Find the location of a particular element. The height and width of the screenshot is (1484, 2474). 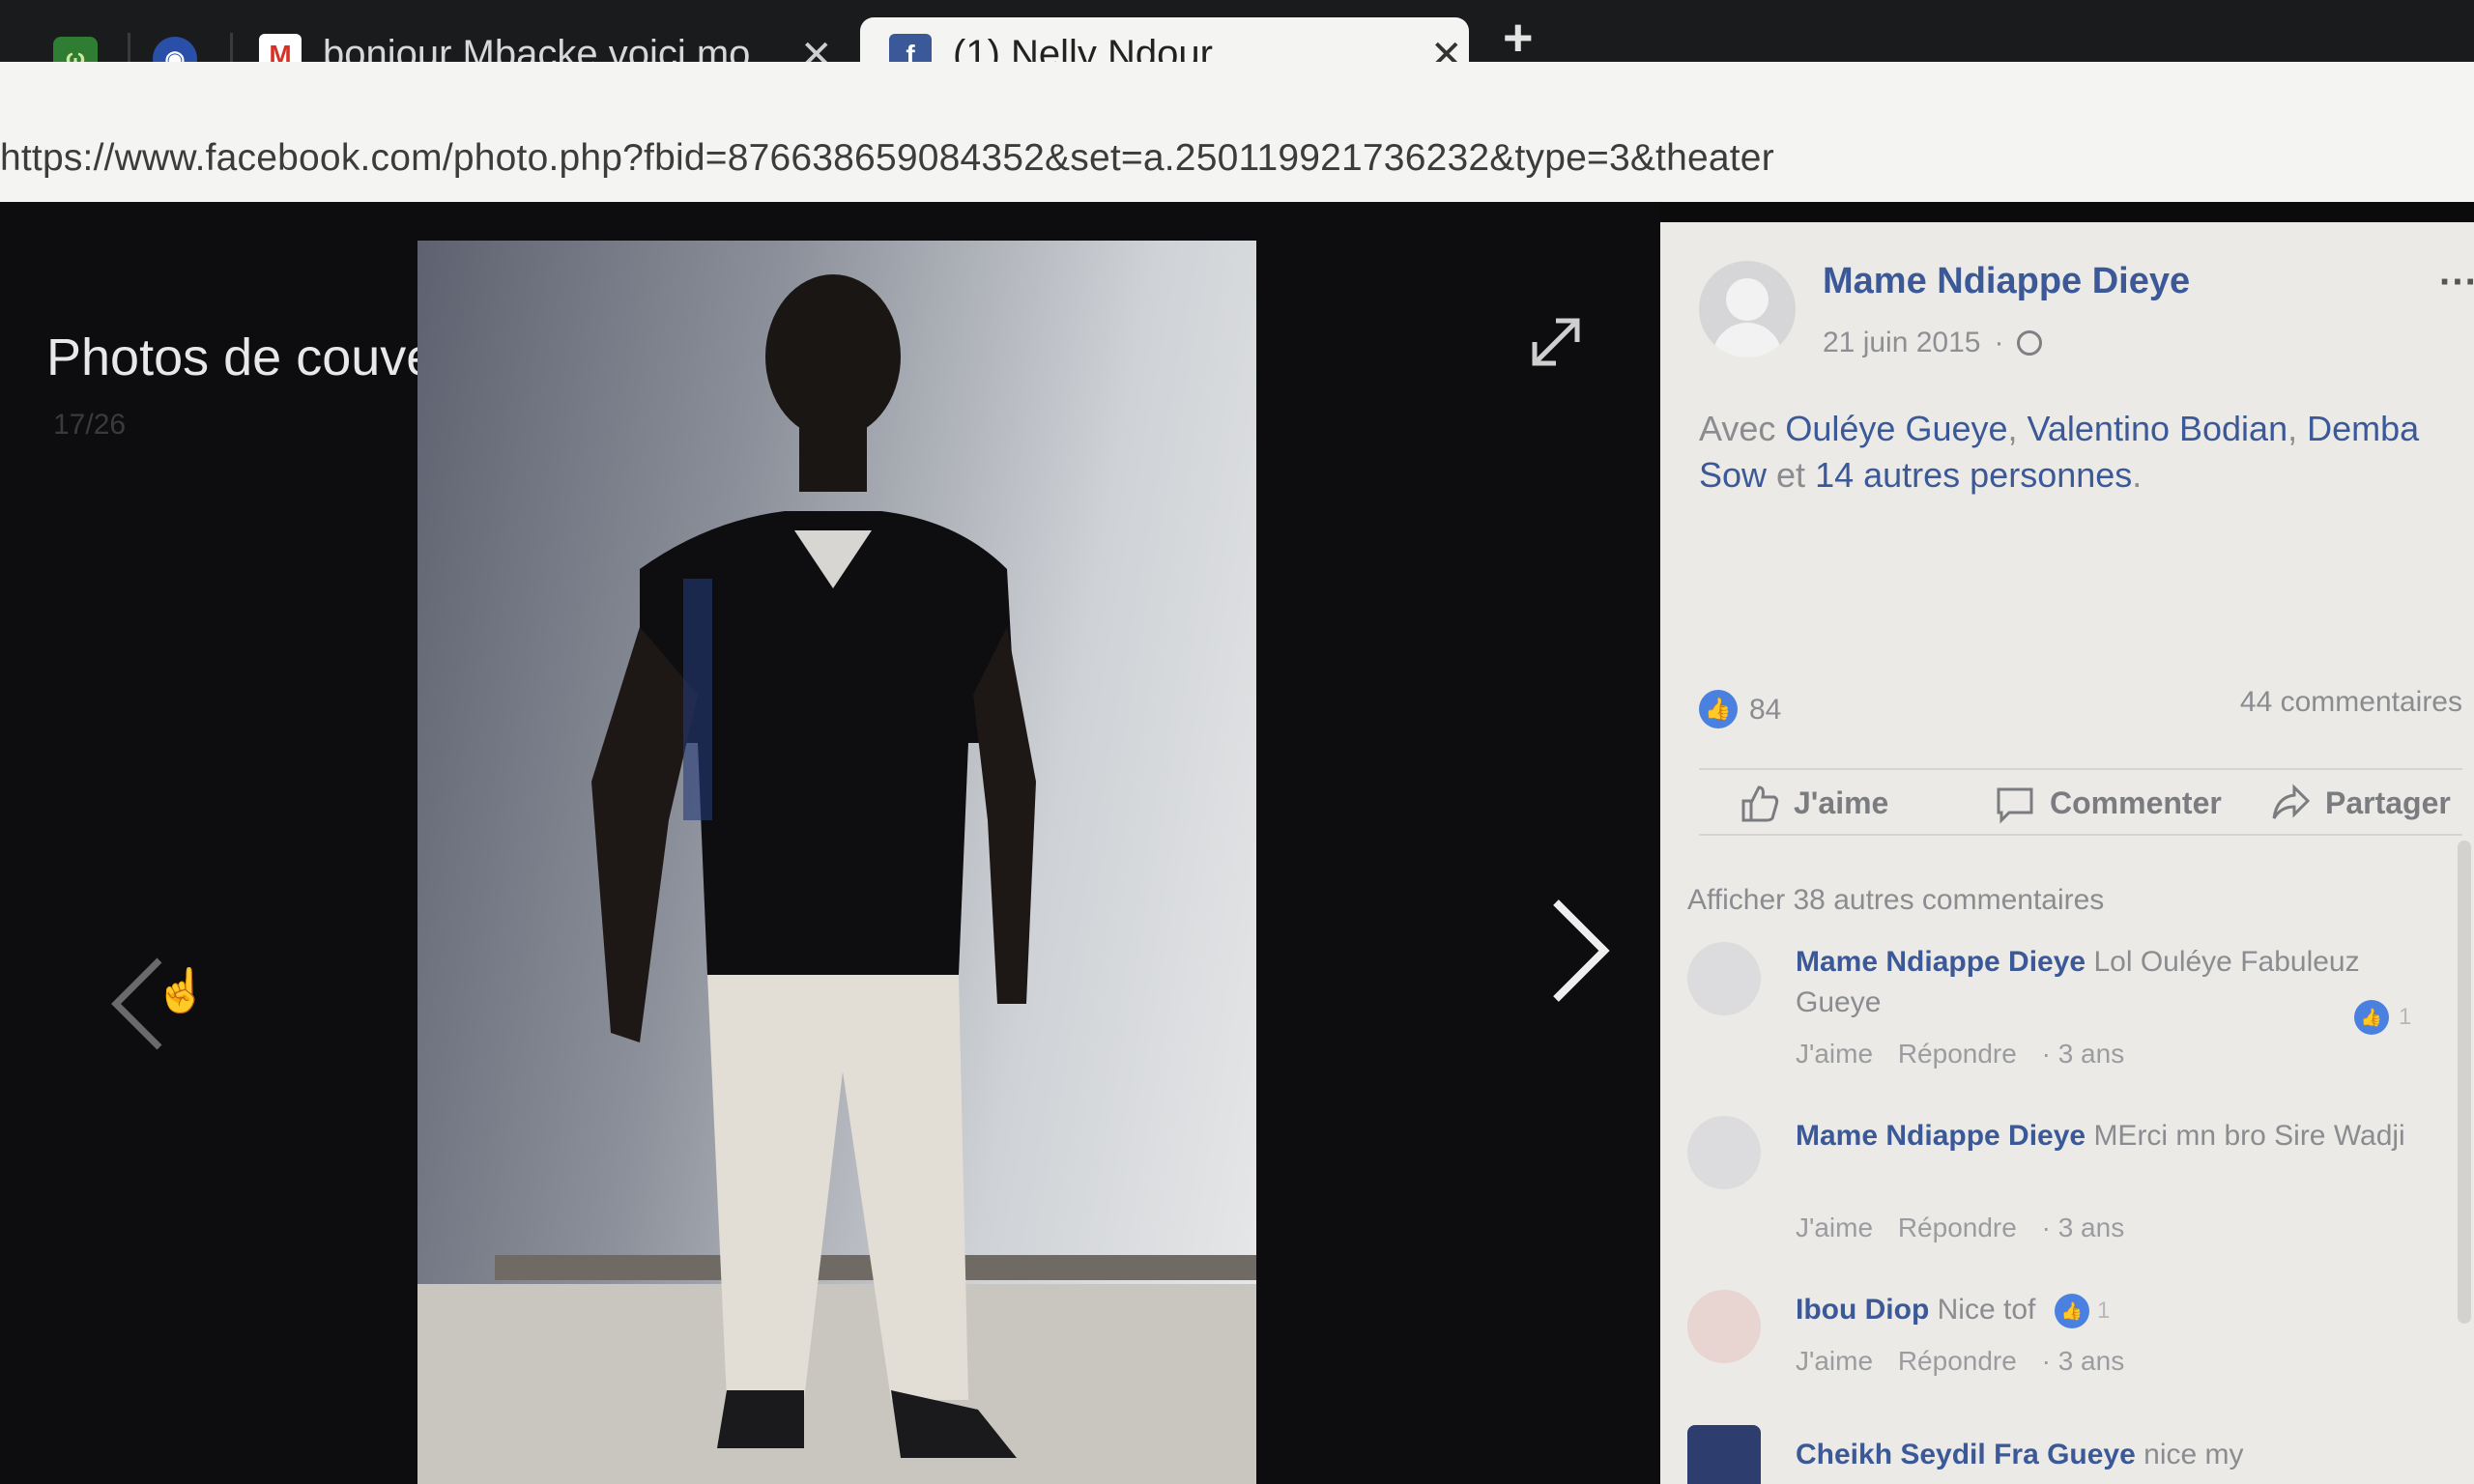

new-tab-button: + is located at coordinates (1519, 38).